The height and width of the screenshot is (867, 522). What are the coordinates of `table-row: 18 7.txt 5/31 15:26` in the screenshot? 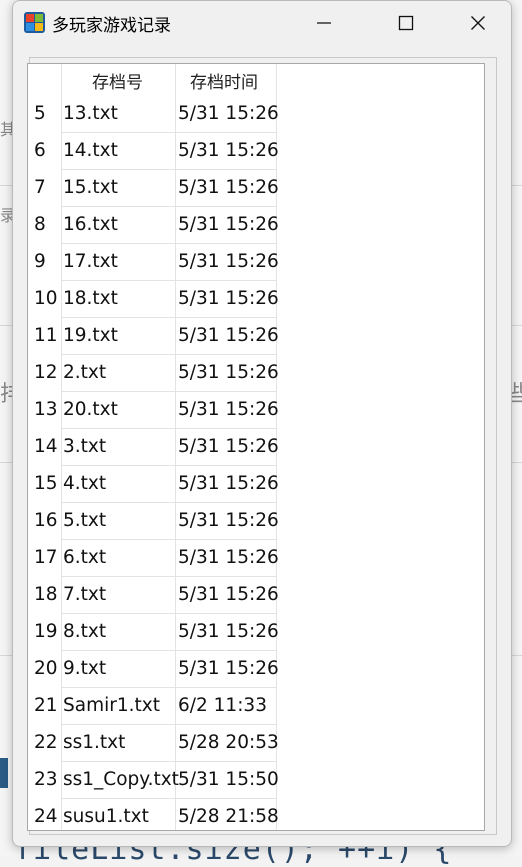 It's located at (153, 594).